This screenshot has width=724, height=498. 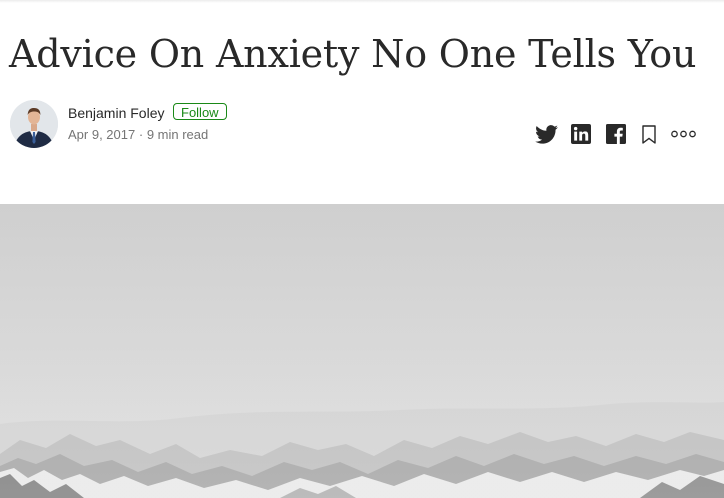 I want to click on author-avatar, so click(x=34, y=124).